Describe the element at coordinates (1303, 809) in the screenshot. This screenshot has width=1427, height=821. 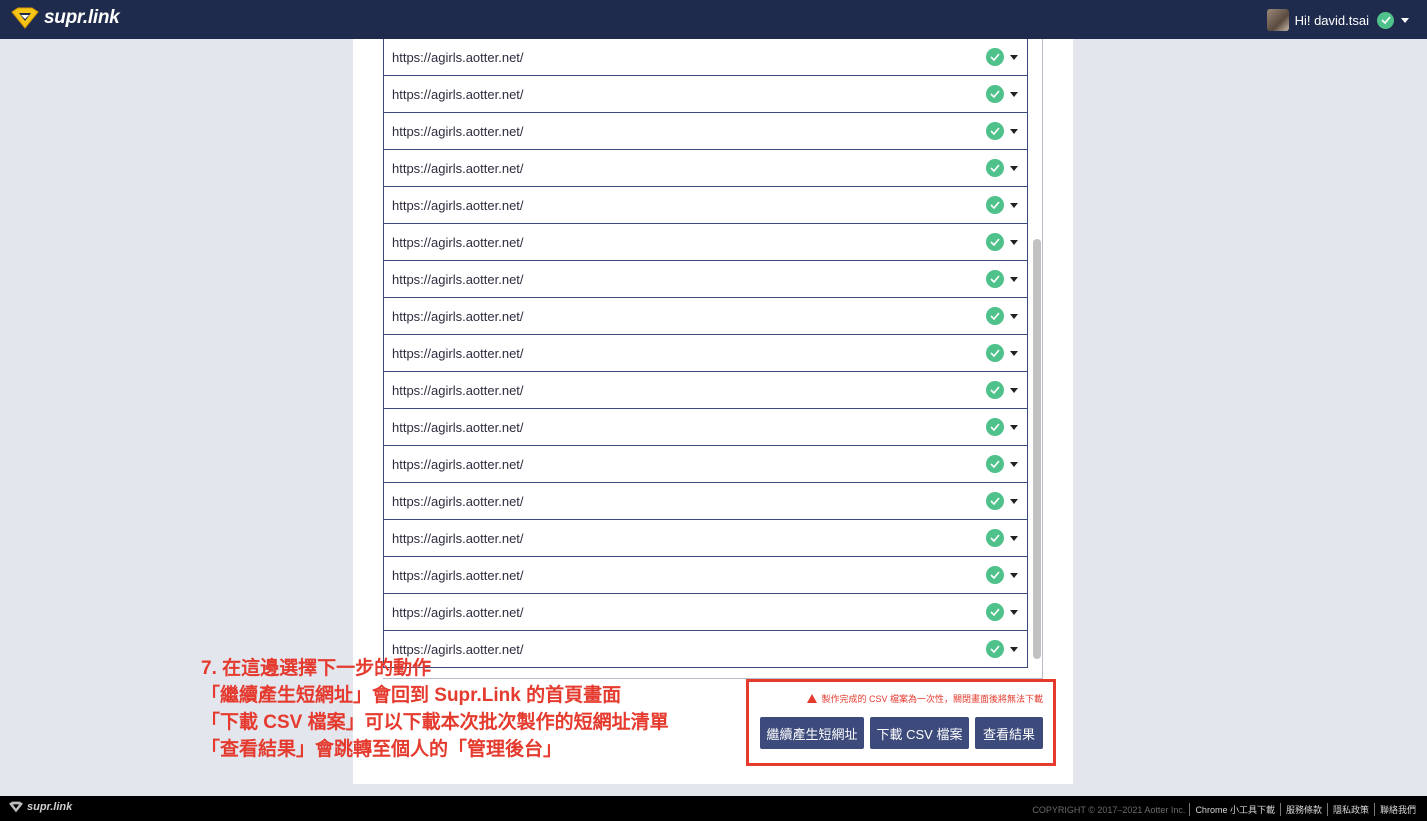
I see `footer-link-terms: 服務條款` at that location.